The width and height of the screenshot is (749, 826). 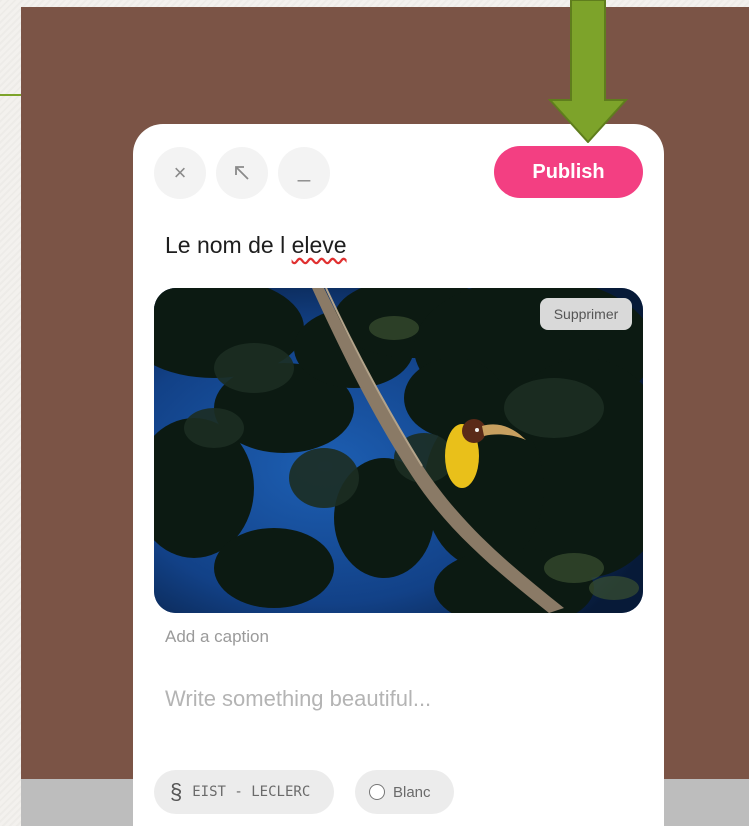 What do you see at coordinates (217, 637) in the screenshot?
I see `caption-input: Add a caption` at bounding box center [217, 637].